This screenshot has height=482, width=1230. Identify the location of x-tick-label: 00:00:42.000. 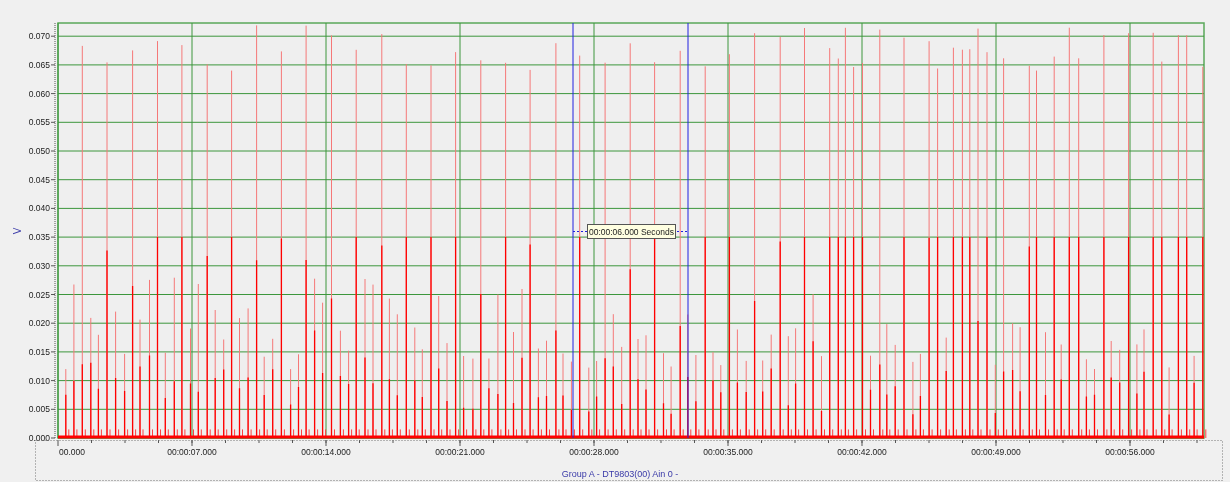
(862, 452).